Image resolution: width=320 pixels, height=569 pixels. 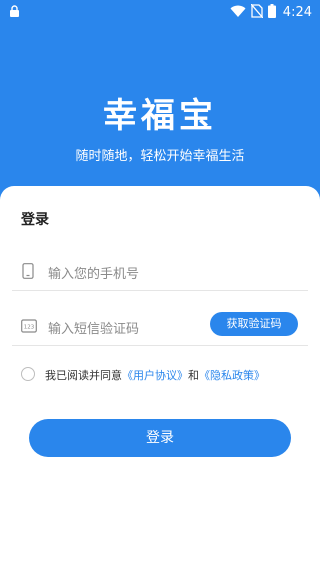 What do you see at coordinates (94, 274) in the screenshot?
I see `phone-placeholder: 输入您的手机号` at bounding box center [94, 274].